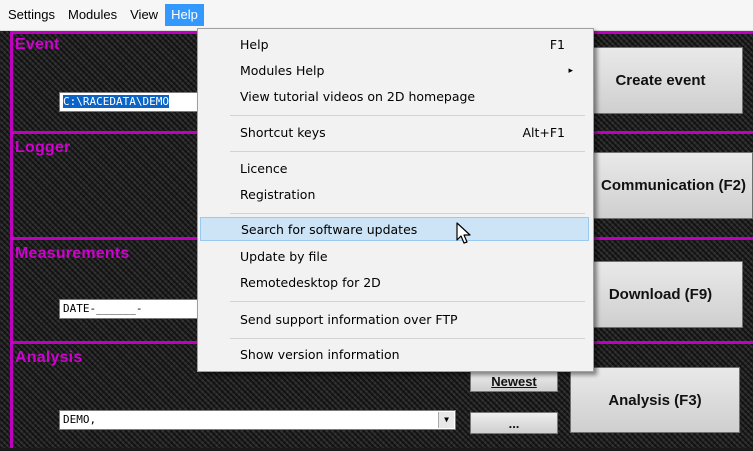  What do you see at coordinates (72, 253) in the screenshot?
I see `measurements-title: Measurements` at bounding box center [72, 253].